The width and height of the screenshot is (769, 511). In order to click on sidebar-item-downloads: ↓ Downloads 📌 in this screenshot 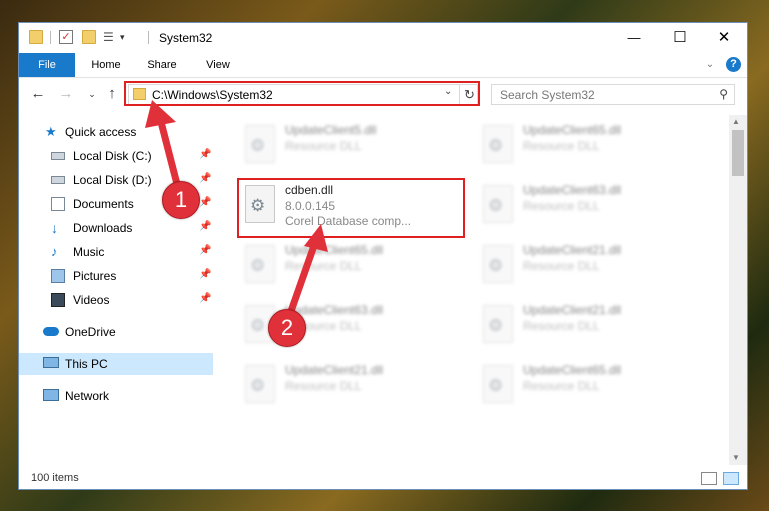, I will do `click(116, 228)`.